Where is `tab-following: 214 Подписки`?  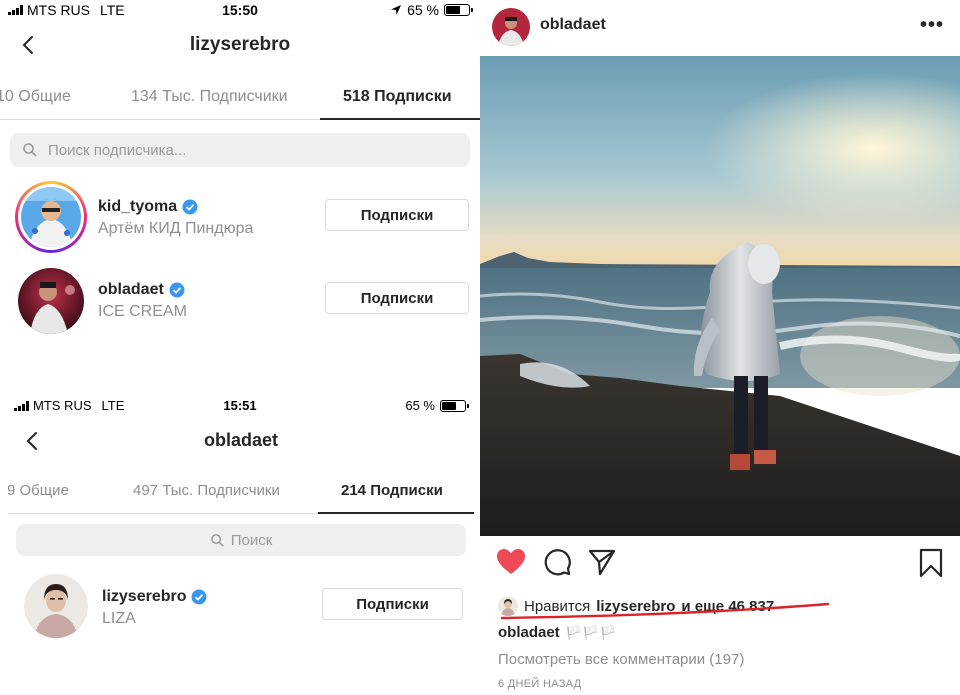 tab-following: 214 Подписки is located at coordinates (392, 490).